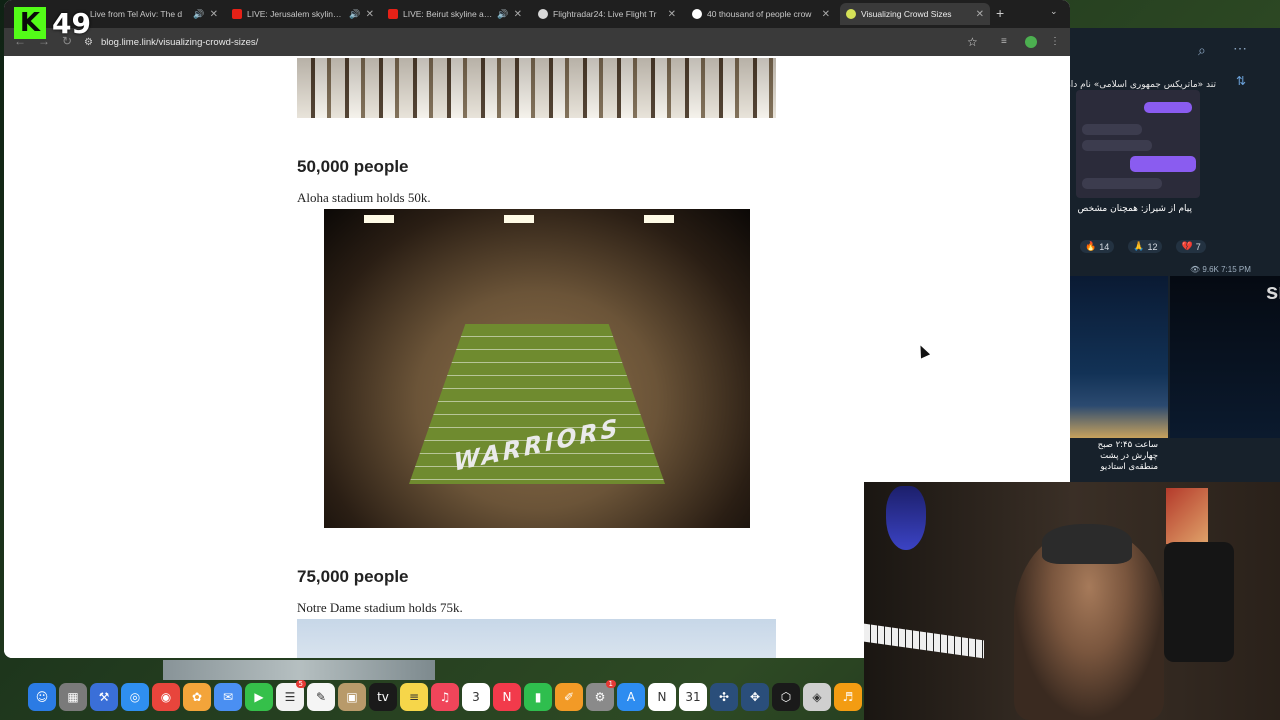  Describe the element at coordinates (414, 697) in the screenshot. I see `notes-icon: ≡` at that location.